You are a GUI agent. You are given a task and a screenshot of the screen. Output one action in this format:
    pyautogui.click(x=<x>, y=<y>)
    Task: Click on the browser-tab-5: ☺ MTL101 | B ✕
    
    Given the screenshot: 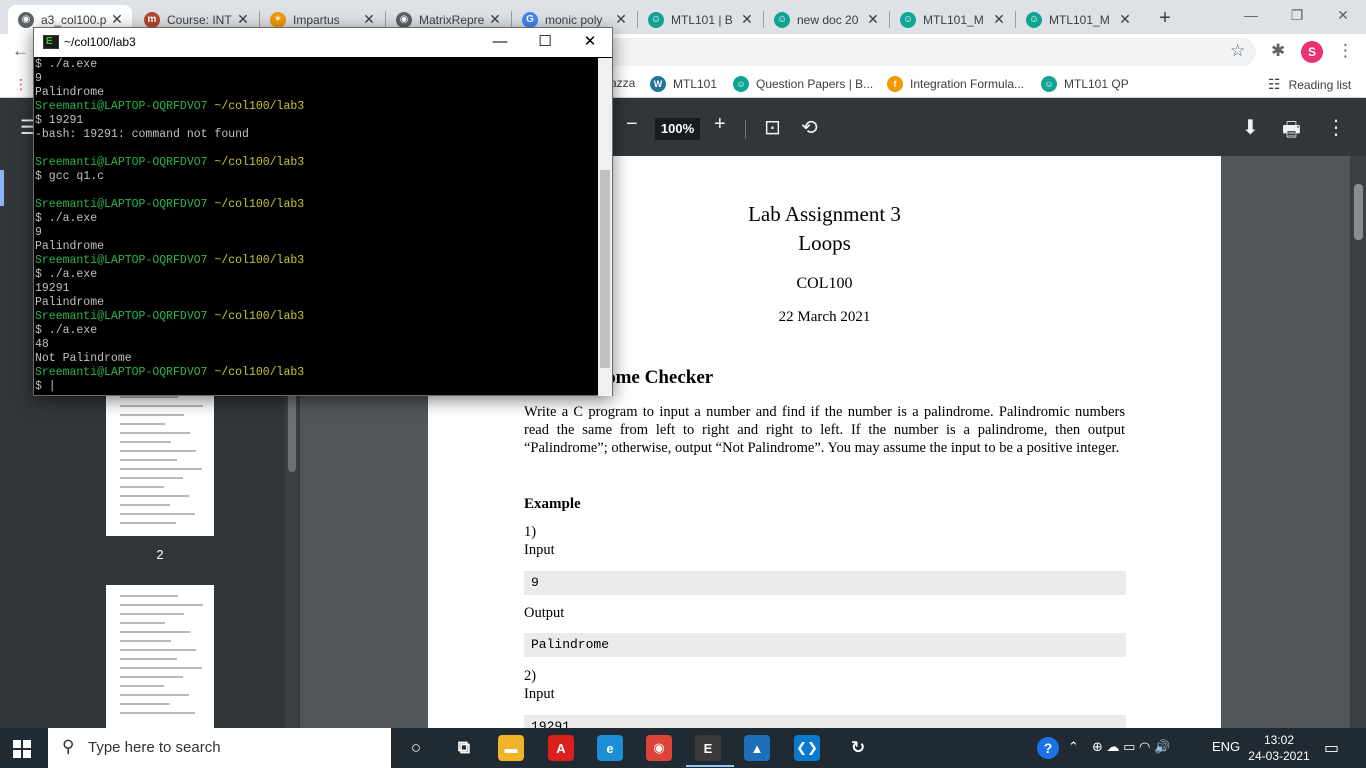 What is the action you would take?
    pyautogui.click(x=700, y=19)
    